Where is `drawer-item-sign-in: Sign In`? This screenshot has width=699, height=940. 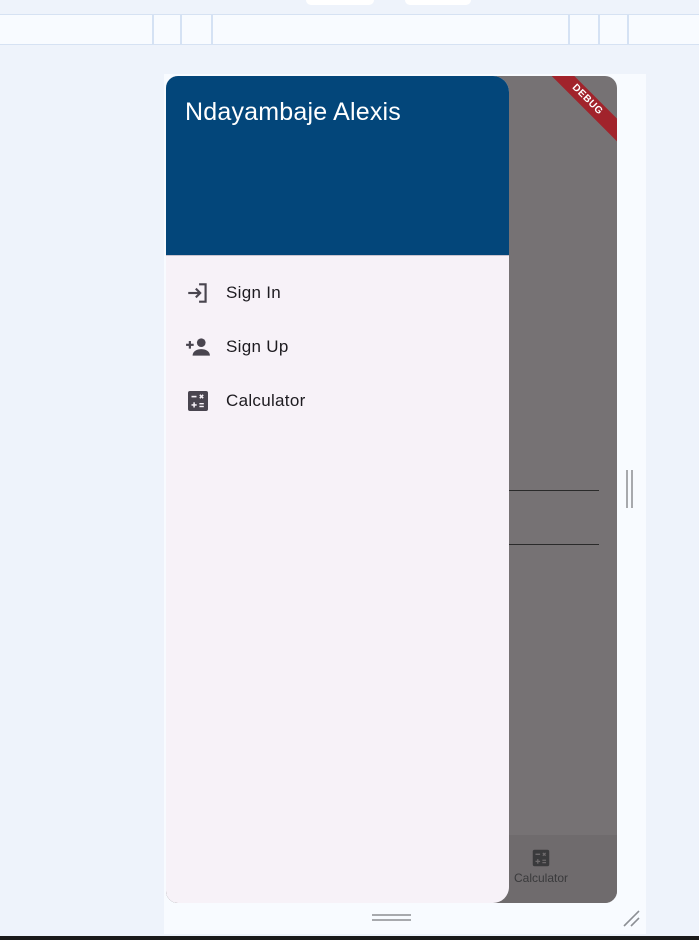
drawer-item-sign-in: Sign In is located at coordinates (337, 293).